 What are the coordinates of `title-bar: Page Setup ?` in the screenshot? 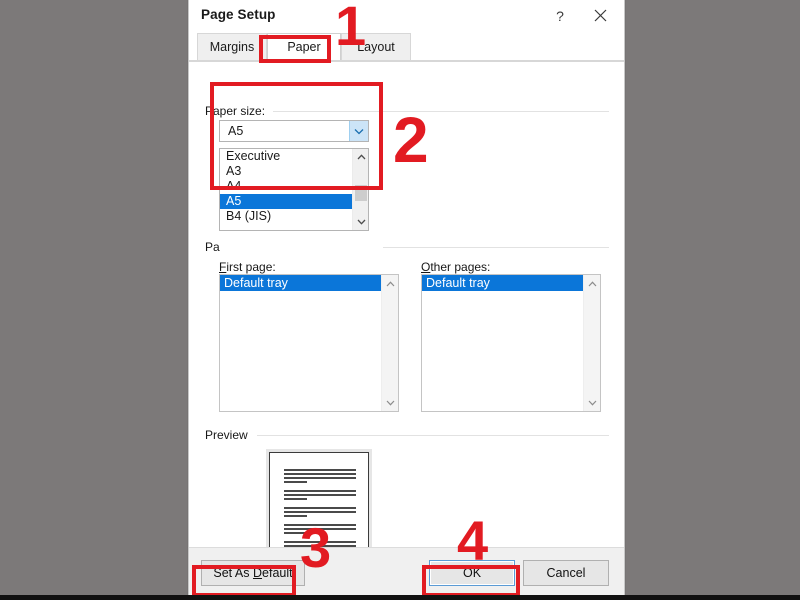 It's located at (406, 16).